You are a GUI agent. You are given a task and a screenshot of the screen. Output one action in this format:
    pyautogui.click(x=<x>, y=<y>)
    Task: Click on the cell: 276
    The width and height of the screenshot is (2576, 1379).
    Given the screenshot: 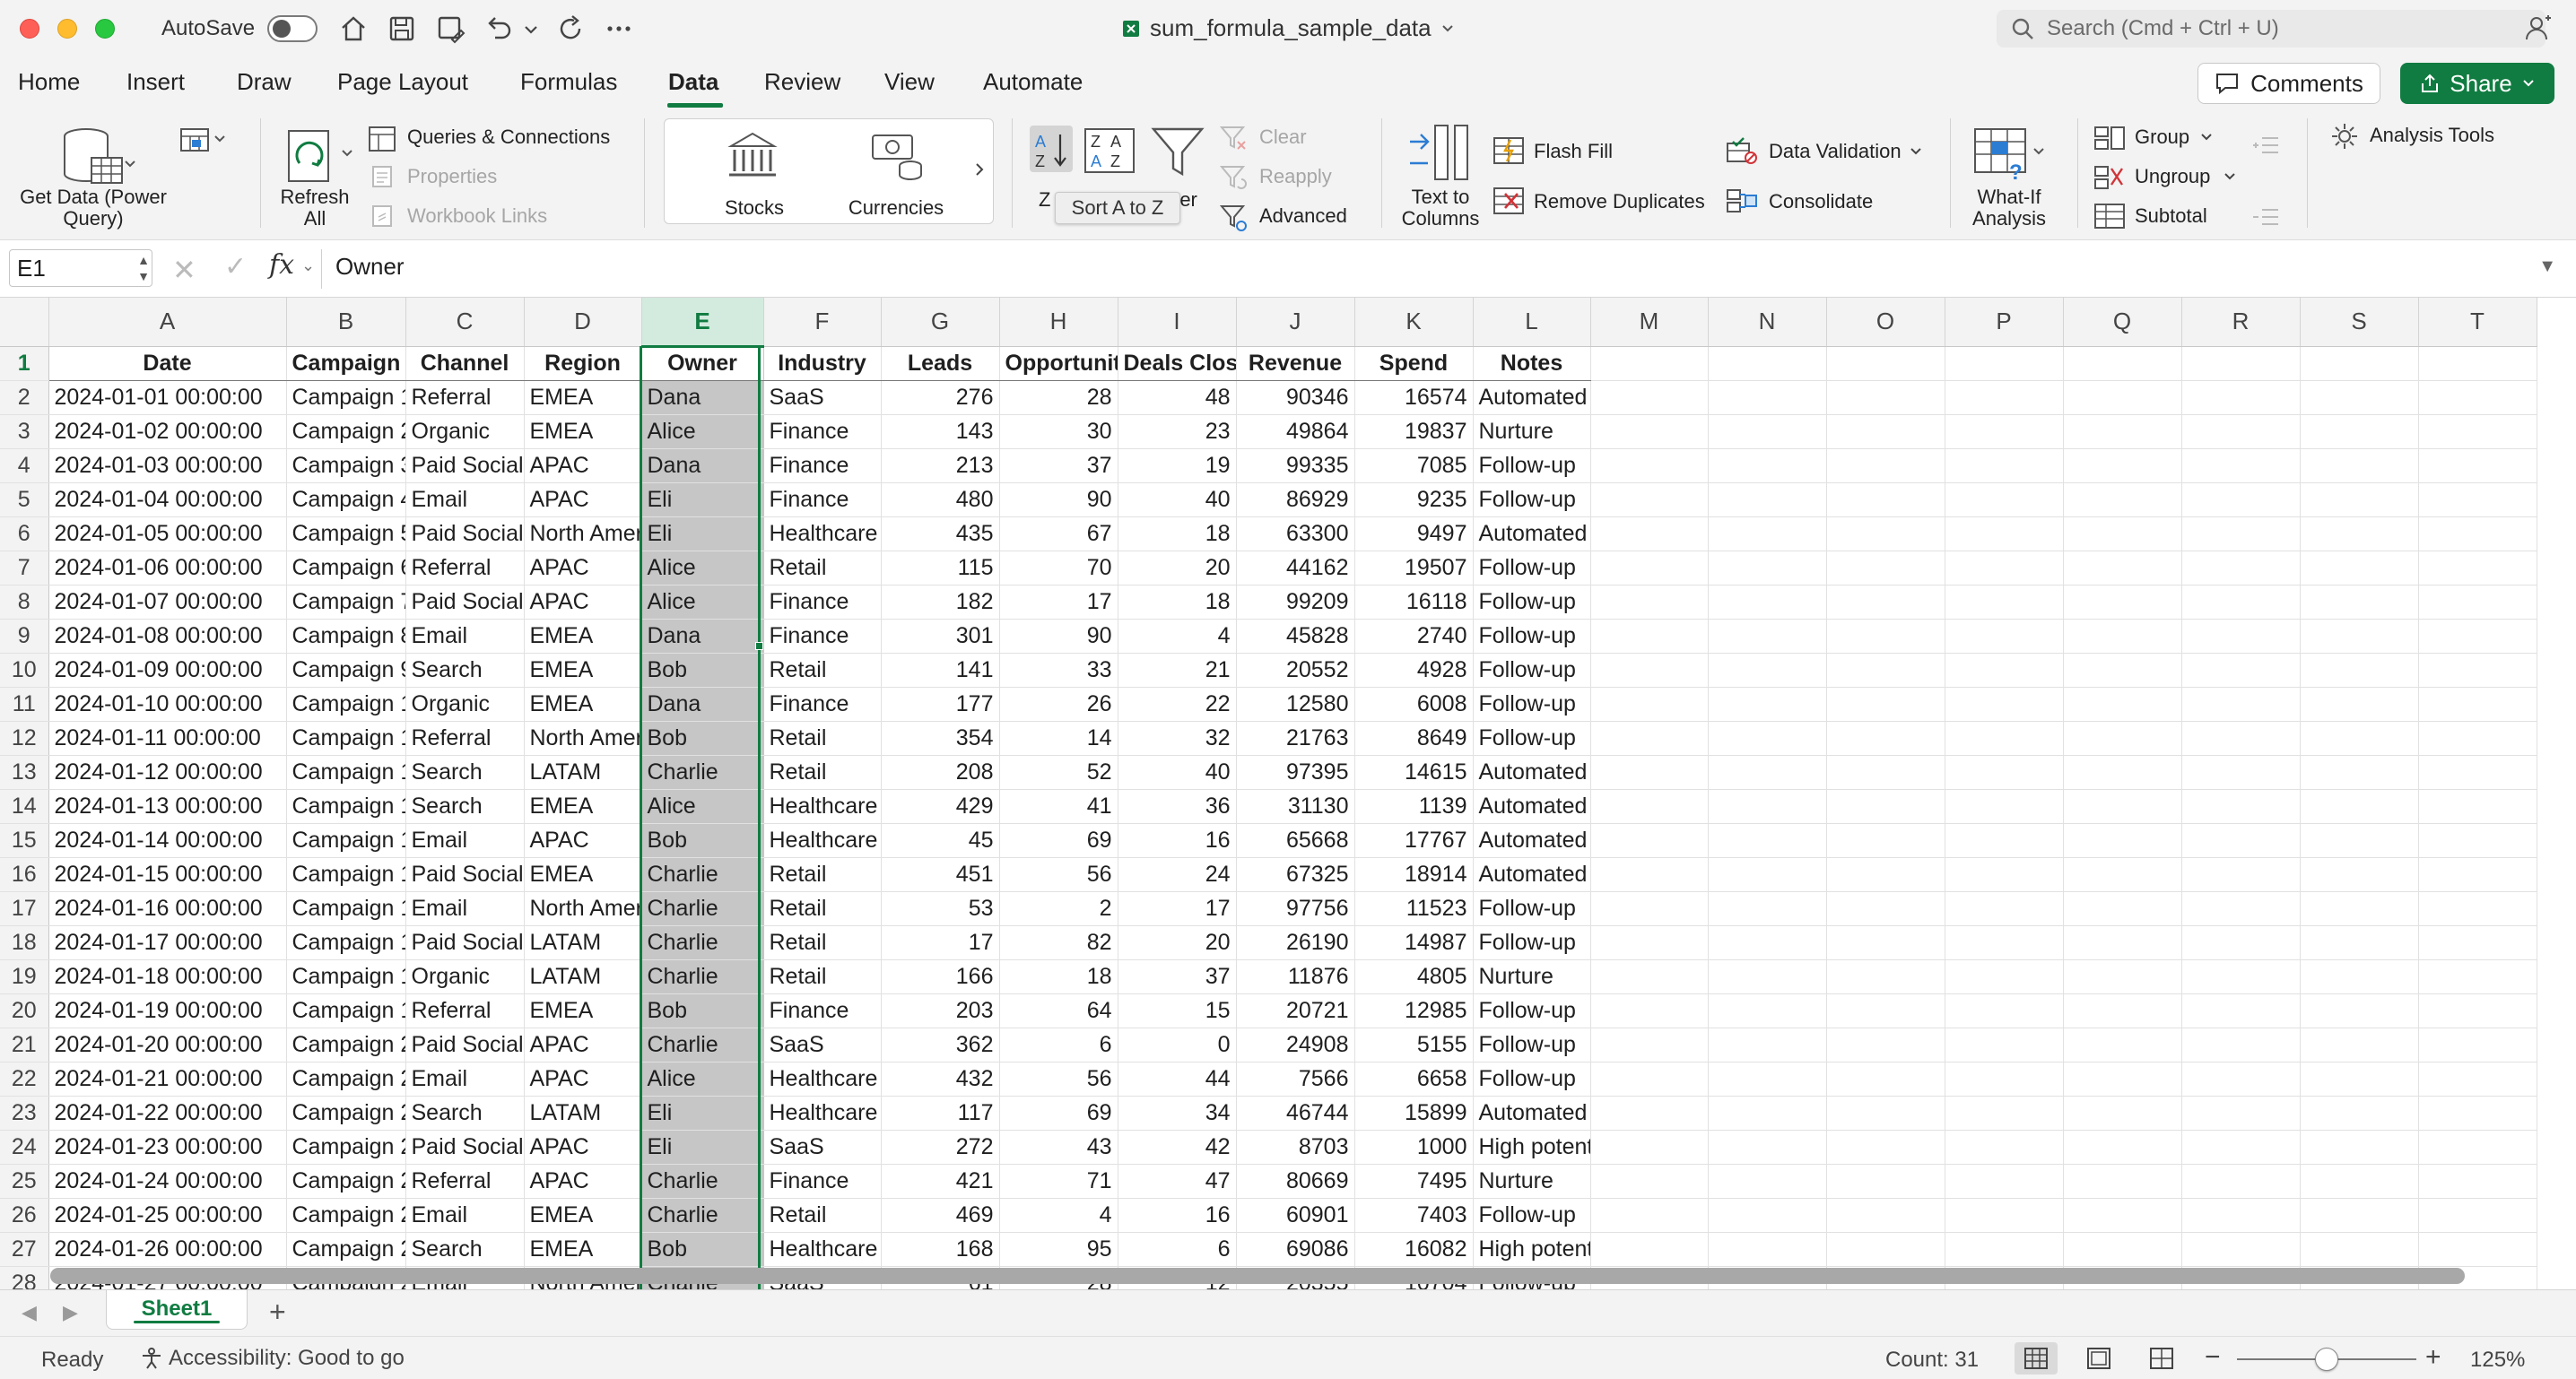 What is the action you would take?
    pyautogui.click(x=940, y=398)
    